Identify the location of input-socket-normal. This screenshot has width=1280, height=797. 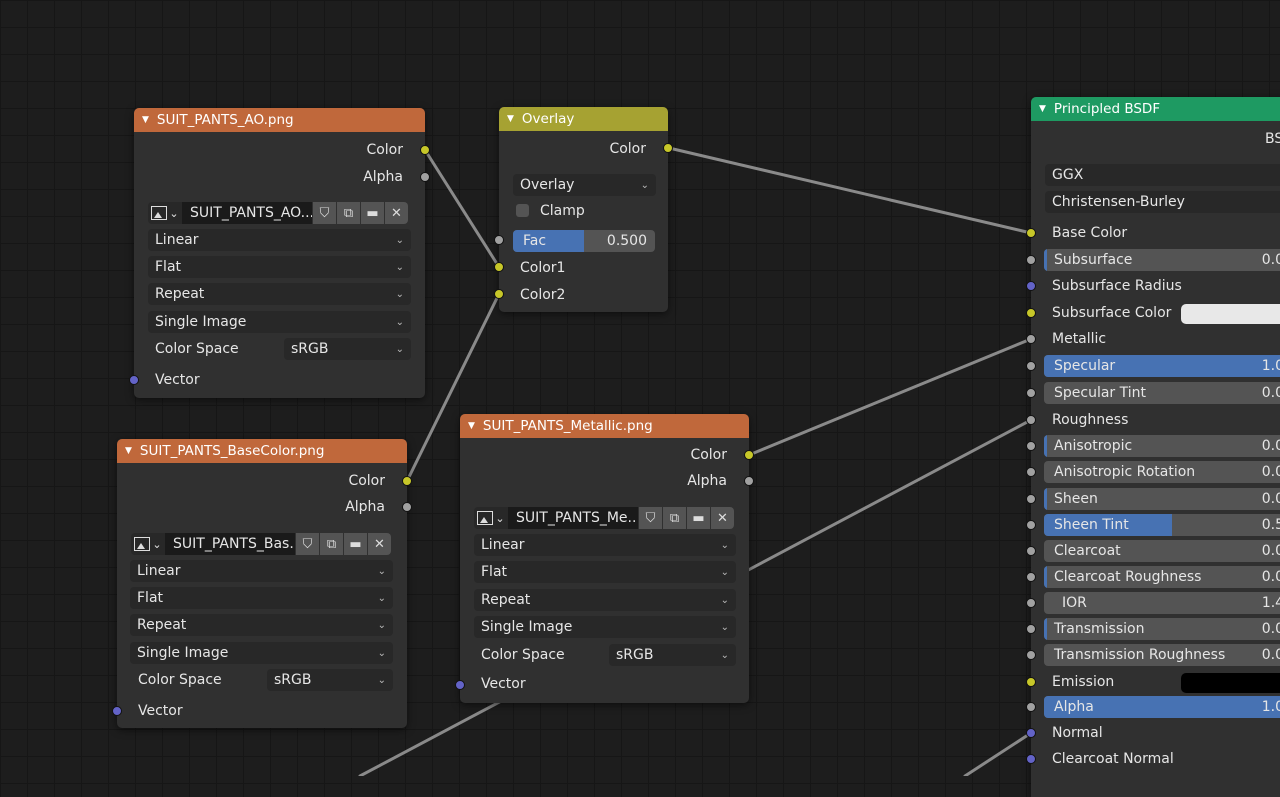
(1031, 733).